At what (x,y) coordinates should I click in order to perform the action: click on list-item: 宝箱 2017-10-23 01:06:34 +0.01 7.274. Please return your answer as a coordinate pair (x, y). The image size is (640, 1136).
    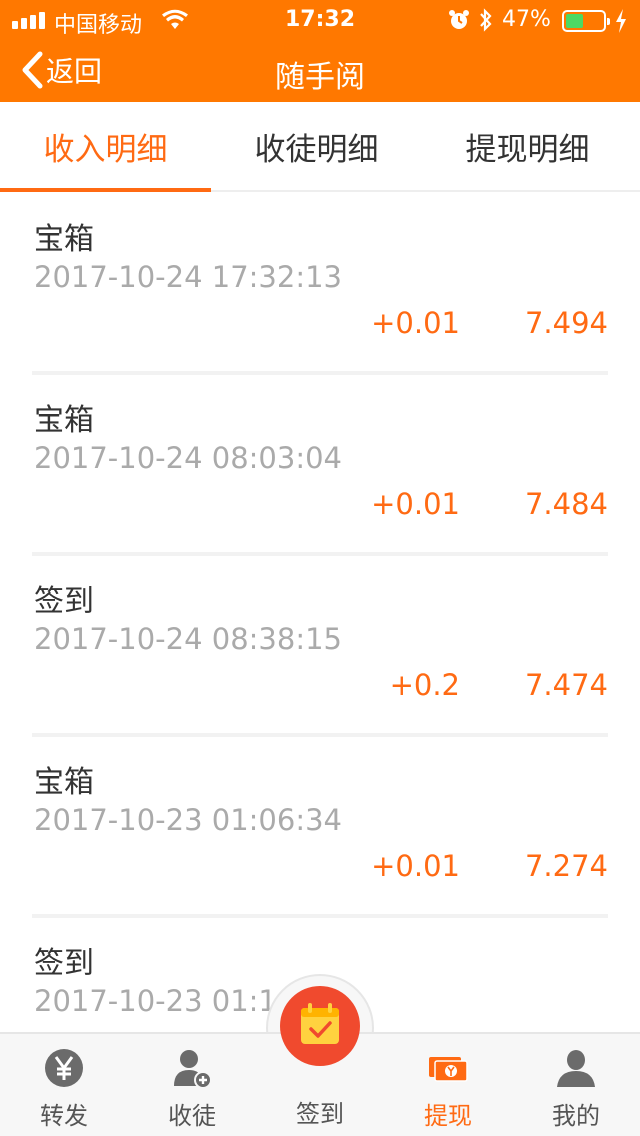
    Looking at the image, I should click on (320, 827).